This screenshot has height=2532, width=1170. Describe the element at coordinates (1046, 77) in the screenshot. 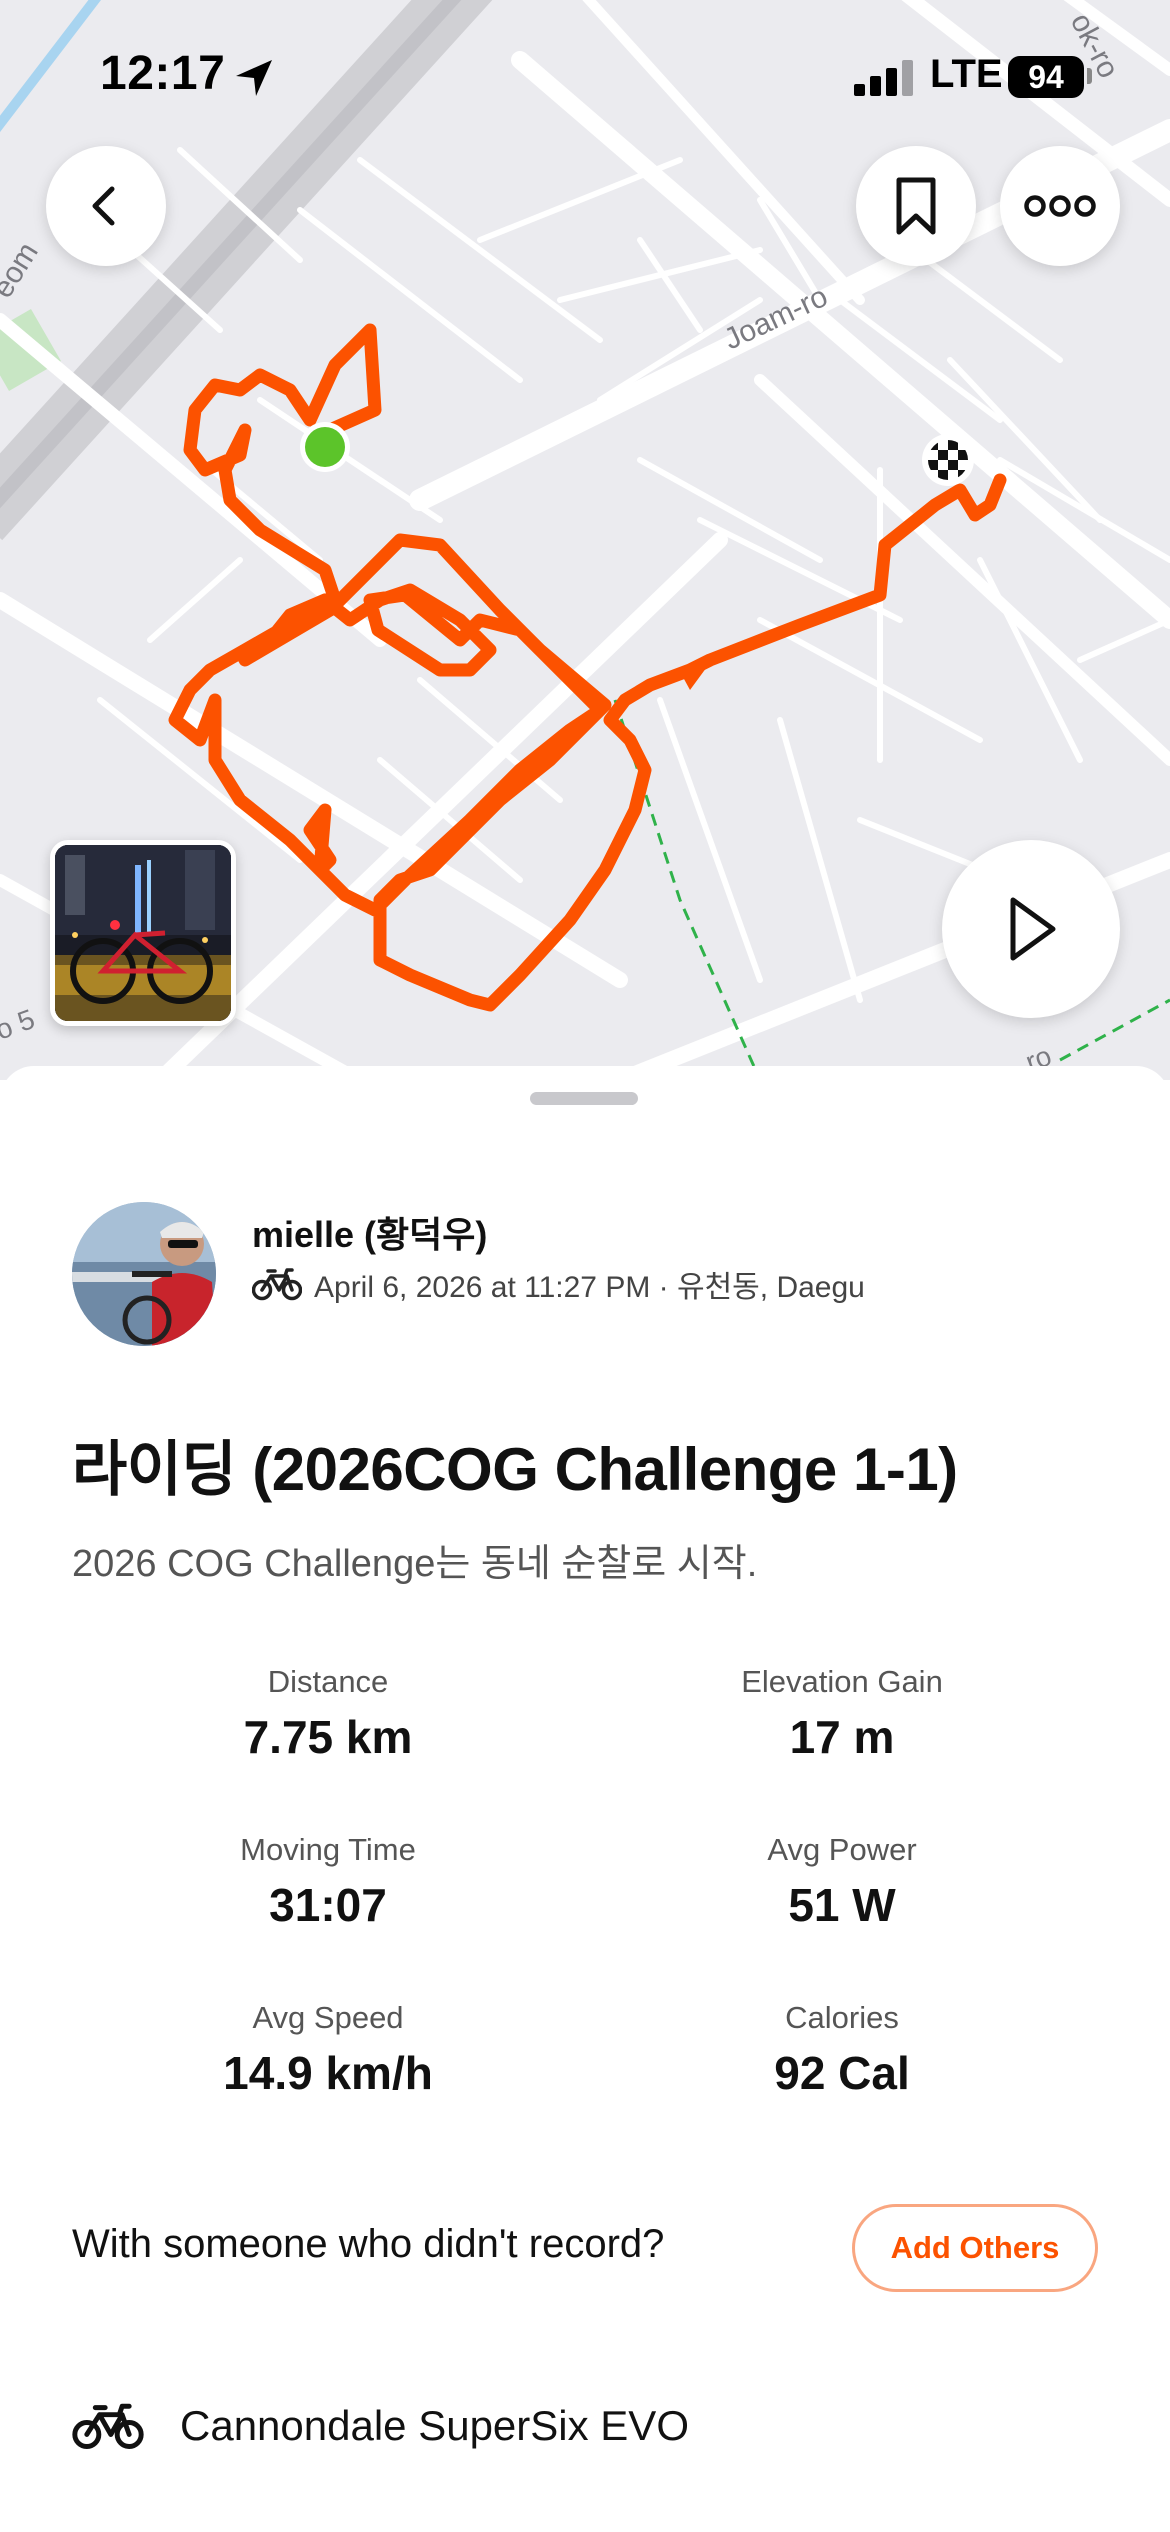

I see `battery-indicator: 94` at that location.